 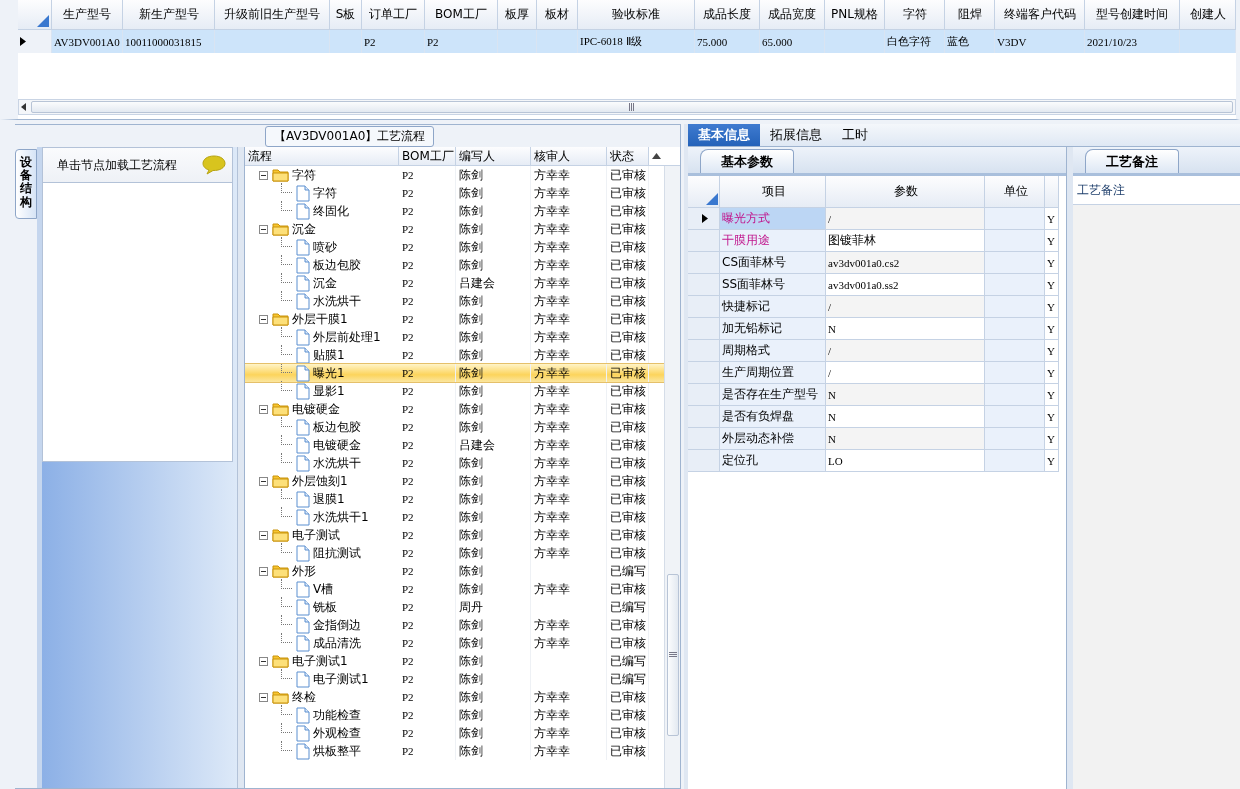 What do you see at coordinates (454, 337) in the screenshot?
I see `tree-row: 外层前处理1 P2 陈剑 方幸幸 已审核` at bounding box center [454, 337].